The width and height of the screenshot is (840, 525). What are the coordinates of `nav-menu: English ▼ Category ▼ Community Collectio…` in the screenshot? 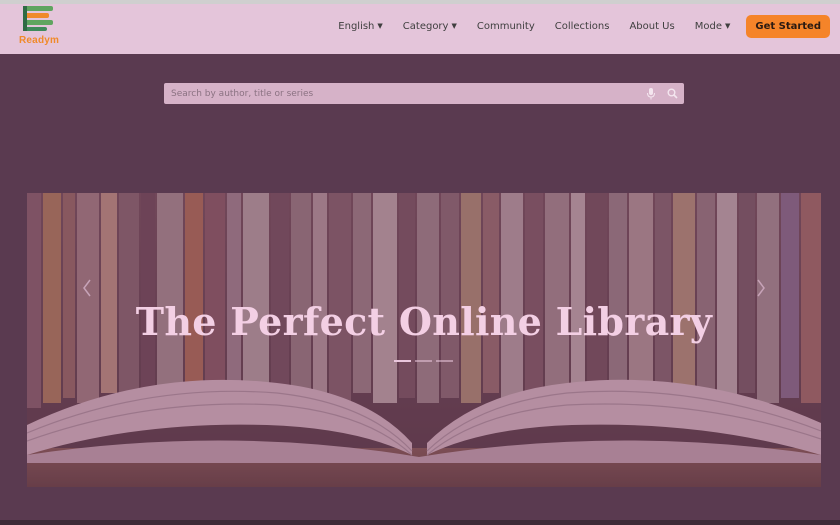 It's located at (579, 26).